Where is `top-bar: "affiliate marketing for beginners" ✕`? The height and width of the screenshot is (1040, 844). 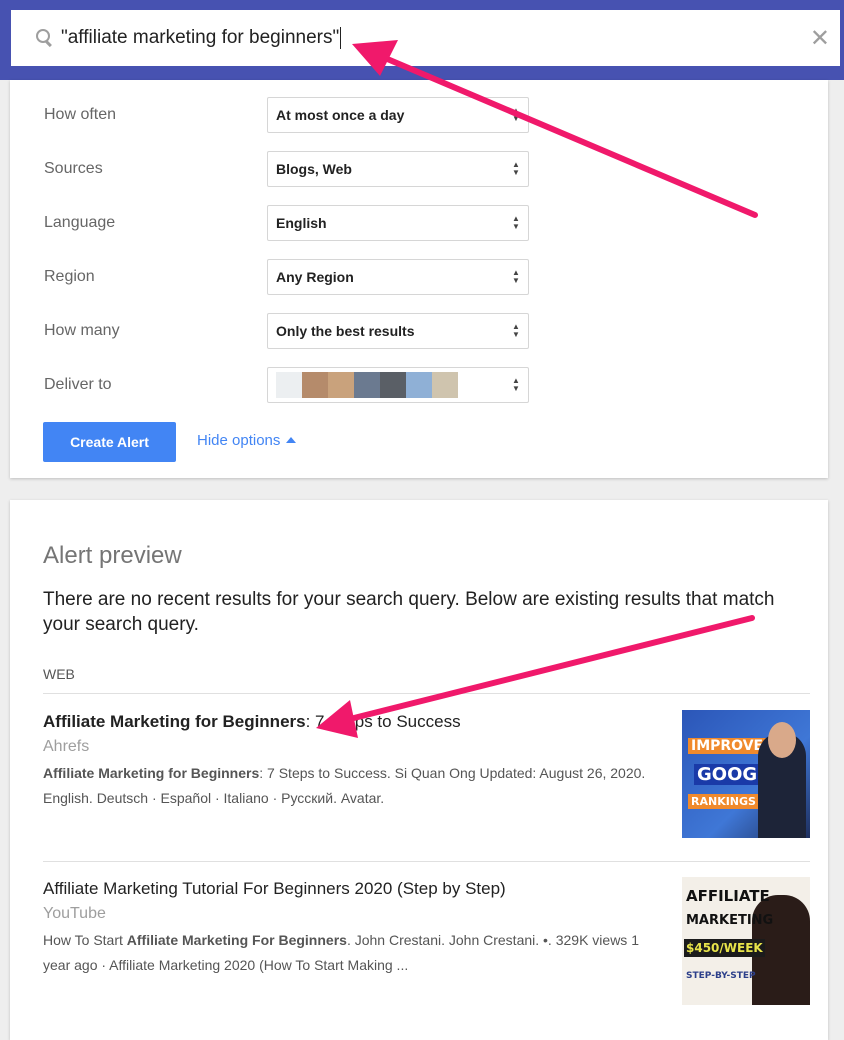 top-bar: "affiliate marketing for beginners" ✕ is located at coordinates (422, 40).